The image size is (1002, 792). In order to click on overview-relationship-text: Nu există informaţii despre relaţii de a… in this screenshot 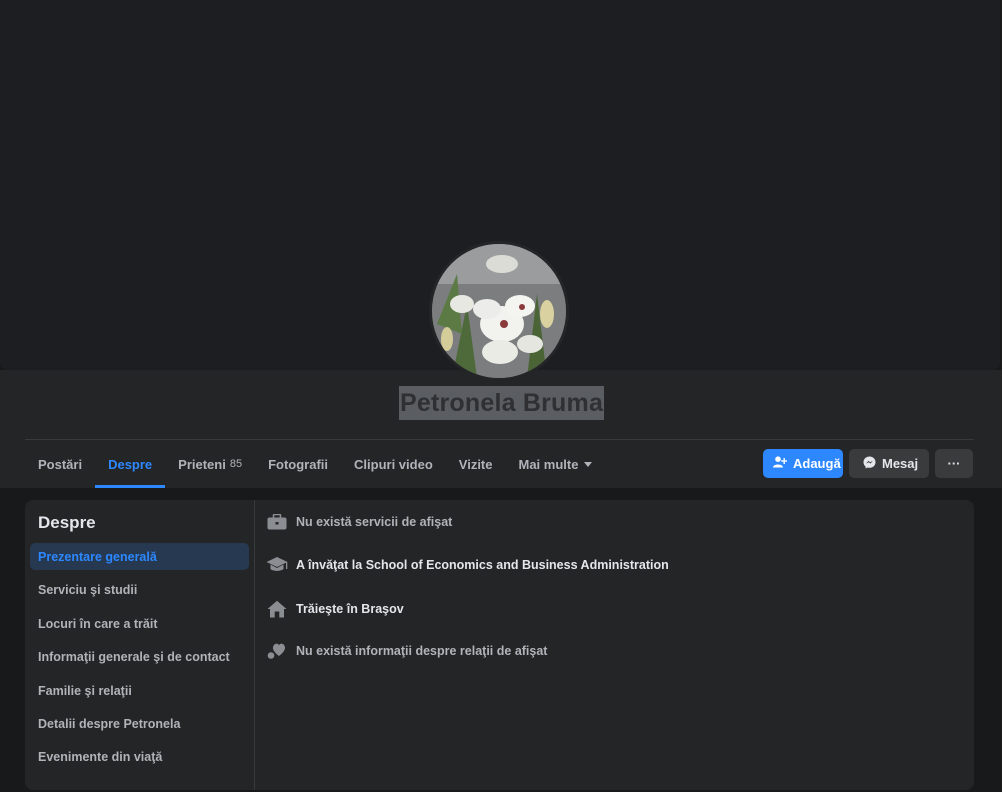, I will do `click(422, 651)`.